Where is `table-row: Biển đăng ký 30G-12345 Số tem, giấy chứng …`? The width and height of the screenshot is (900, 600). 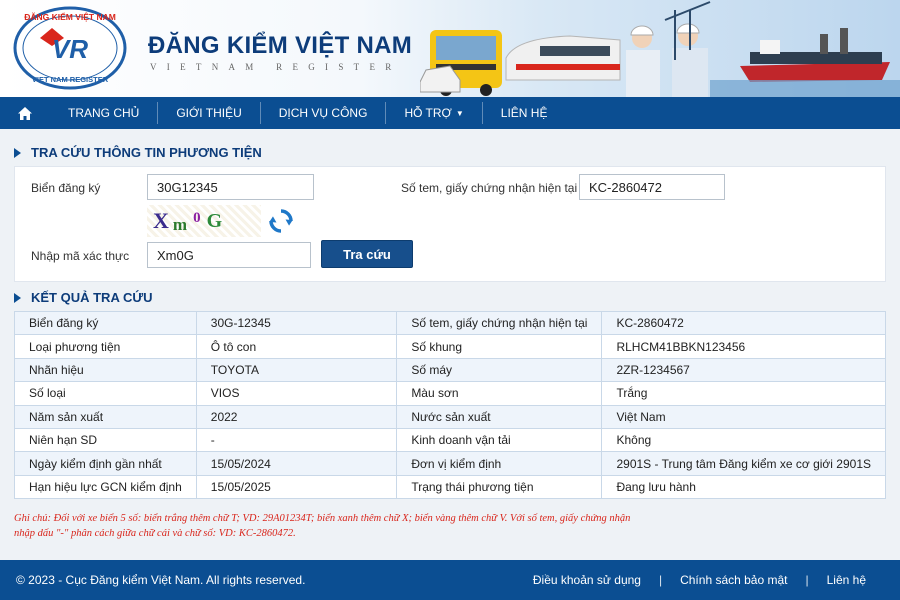 table-row: Biển đăng ký 30G-12345 Số tem, giấy chứng … is located at coordinates (450, 323).